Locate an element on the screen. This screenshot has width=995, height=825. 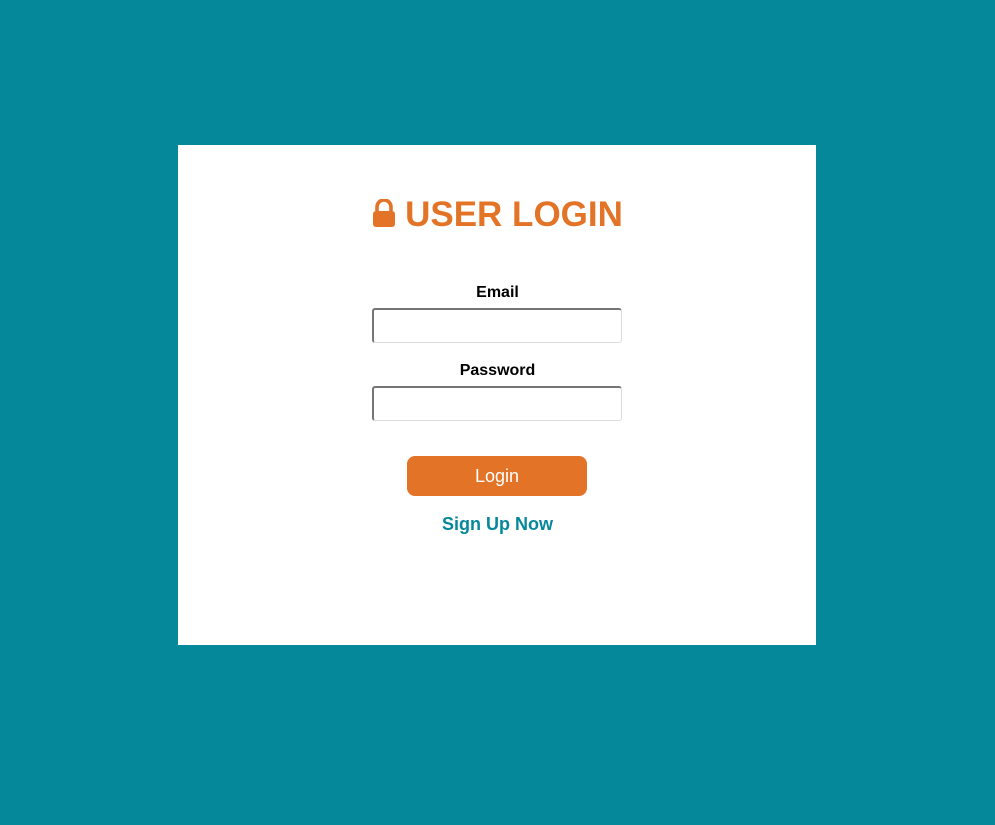
page-title: USER LOGIN is located at coordinates (497, 216).